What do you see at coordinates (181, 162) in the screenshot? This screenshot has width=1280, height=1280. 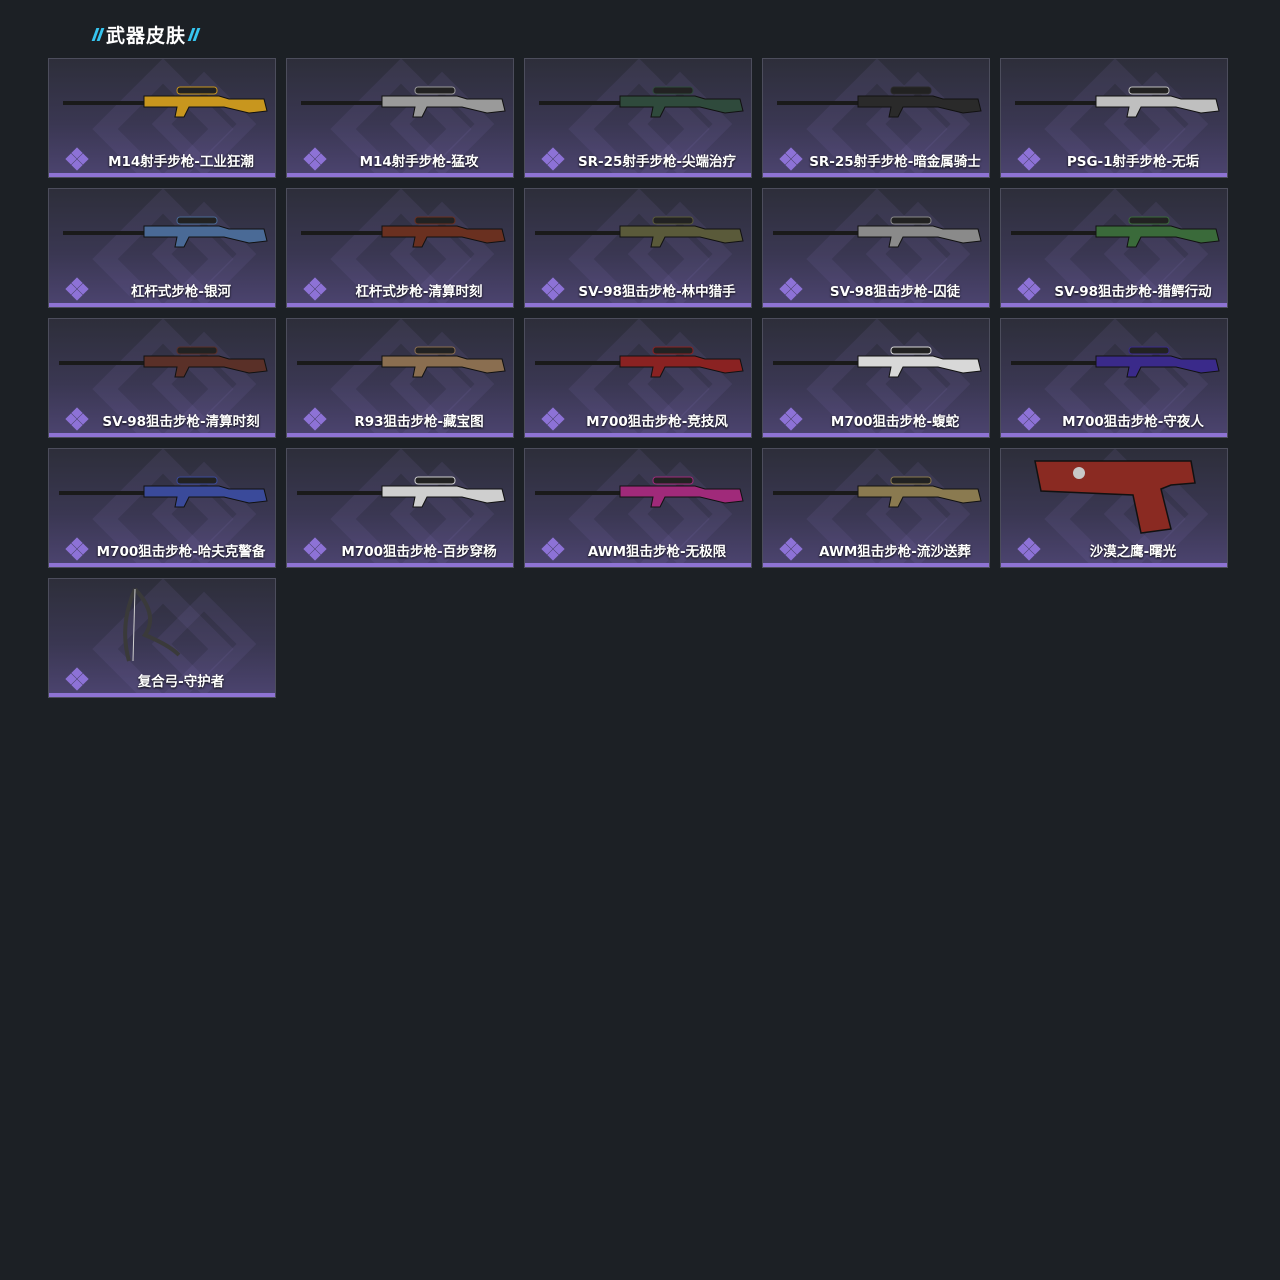 I see `skin-name: M14射手步枪-工业狂潮` at bounding box center [181, 162].